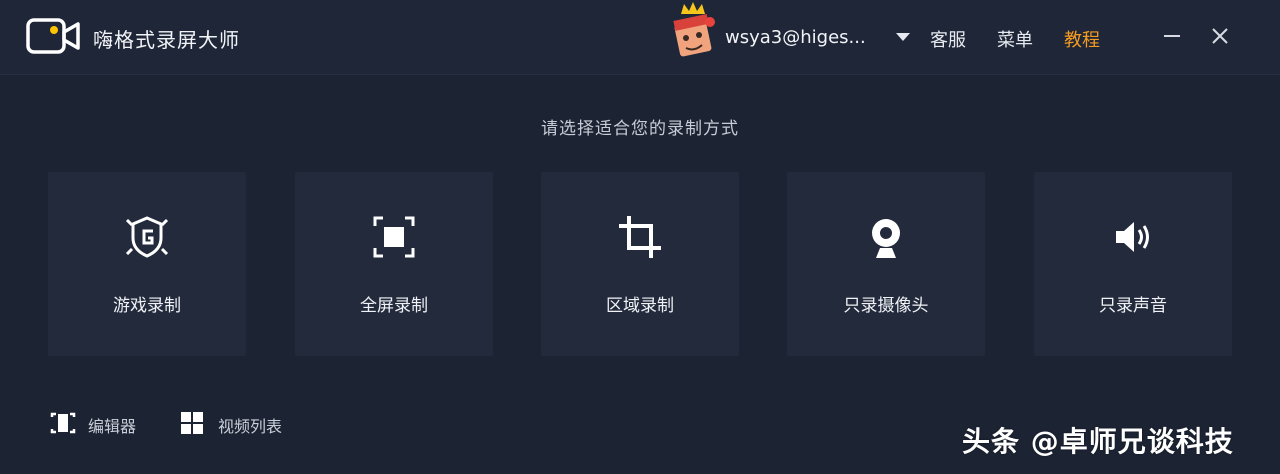 Image resolution: width=1280 pixels, height=474 pixels. Describe the element at coordinates (192, 423) in the screenshot. I see `grid-icon` at that location.